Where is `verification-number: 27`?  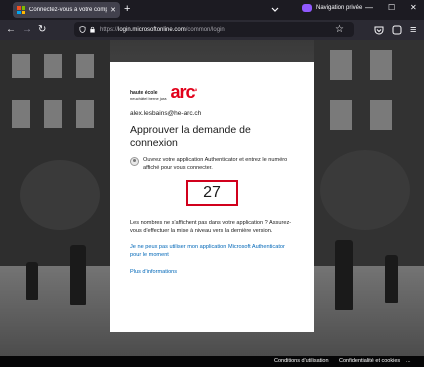 verification-number: 27 is located at coordinates (212, 193).